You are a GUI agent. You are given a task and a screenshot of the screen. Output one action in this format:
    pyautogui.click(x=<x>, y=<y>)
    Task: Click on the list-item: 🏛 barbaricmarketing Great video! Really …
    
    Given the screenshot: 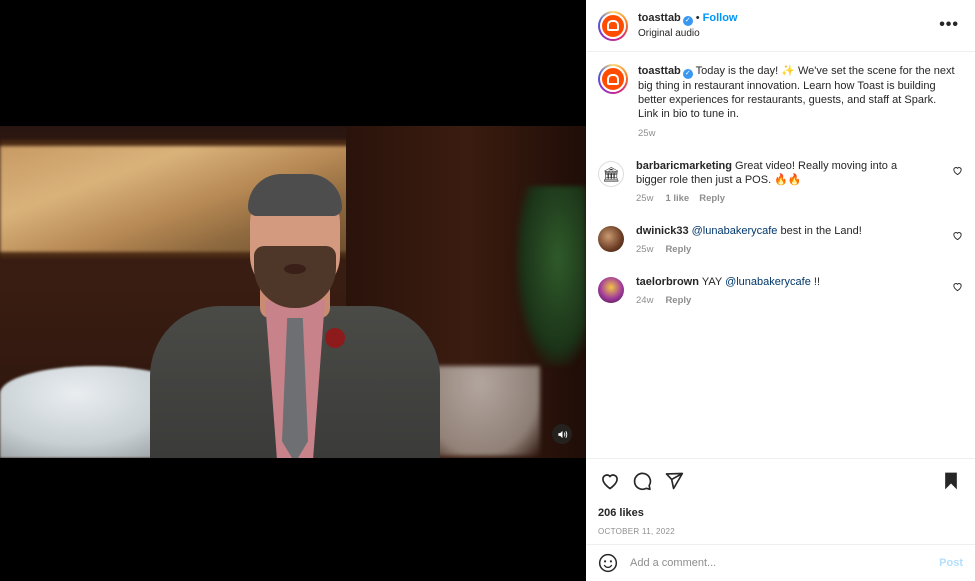 What is the action you would take?
    pyautogui.click(x=780, y=182)
    